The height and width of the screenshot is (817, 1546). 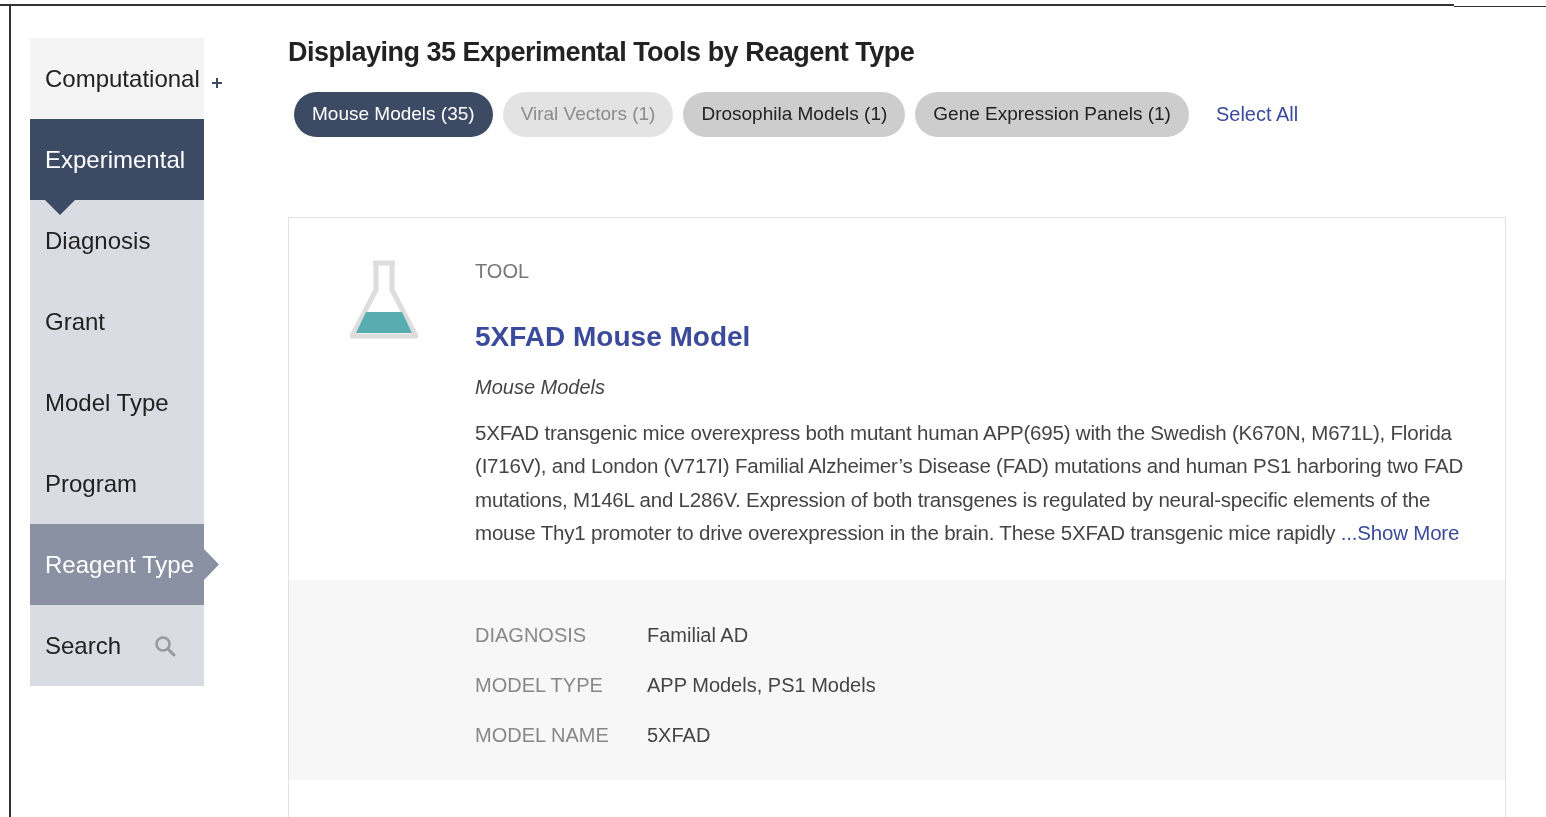 What do you see at coordinates (531, 635) in the screenshot?
I see `detail-label: DIAGNOSIS` at bounding box center [531, 635].